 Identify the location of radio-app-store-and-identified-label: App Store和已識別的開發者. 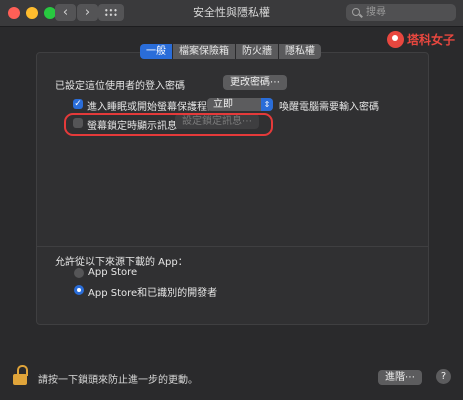
(153, 293).